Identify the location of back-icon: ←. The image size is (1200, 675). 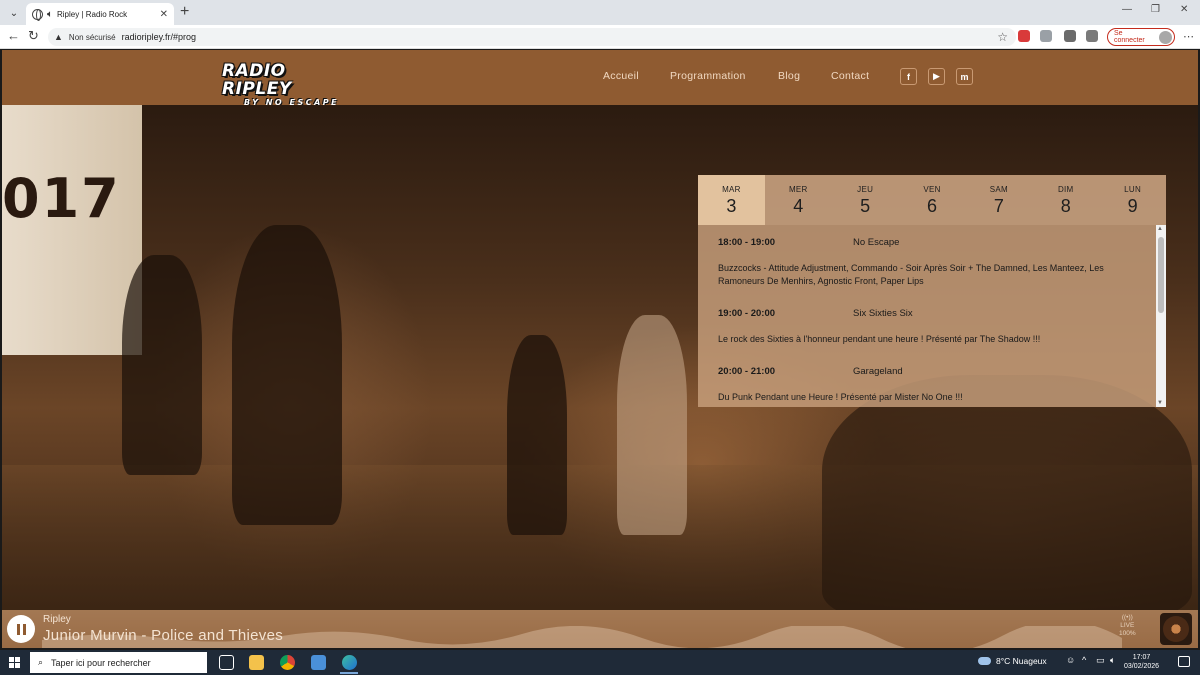
(13, 36).